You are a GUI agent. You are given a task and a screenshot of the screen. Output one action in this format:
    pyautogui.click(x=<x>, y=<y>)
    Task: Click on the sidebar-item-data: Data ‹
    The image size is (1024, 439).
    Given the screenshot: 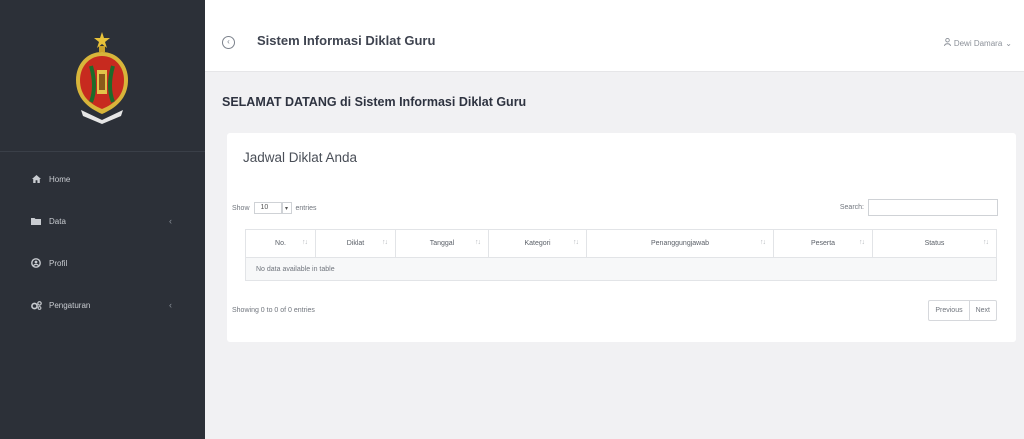 What is the action you would take?
    pyautogui.click(x=102, y=221)
    